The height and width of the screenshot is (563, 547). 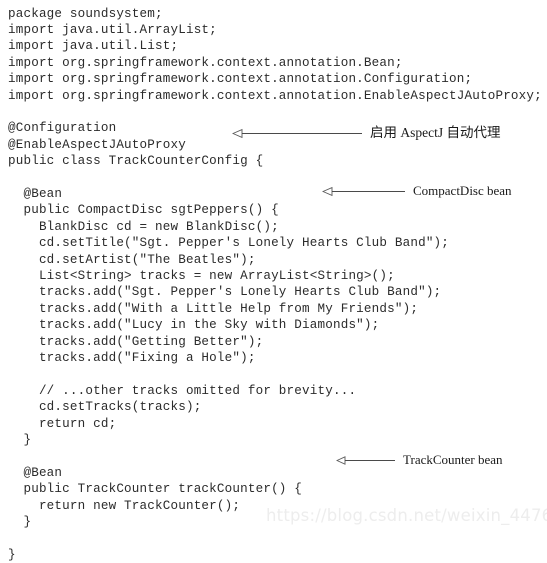 I want to click on callout-enable-aspectj-autoproxy: 启用 AspectJ 自动代理, so click(x=366, y=133).